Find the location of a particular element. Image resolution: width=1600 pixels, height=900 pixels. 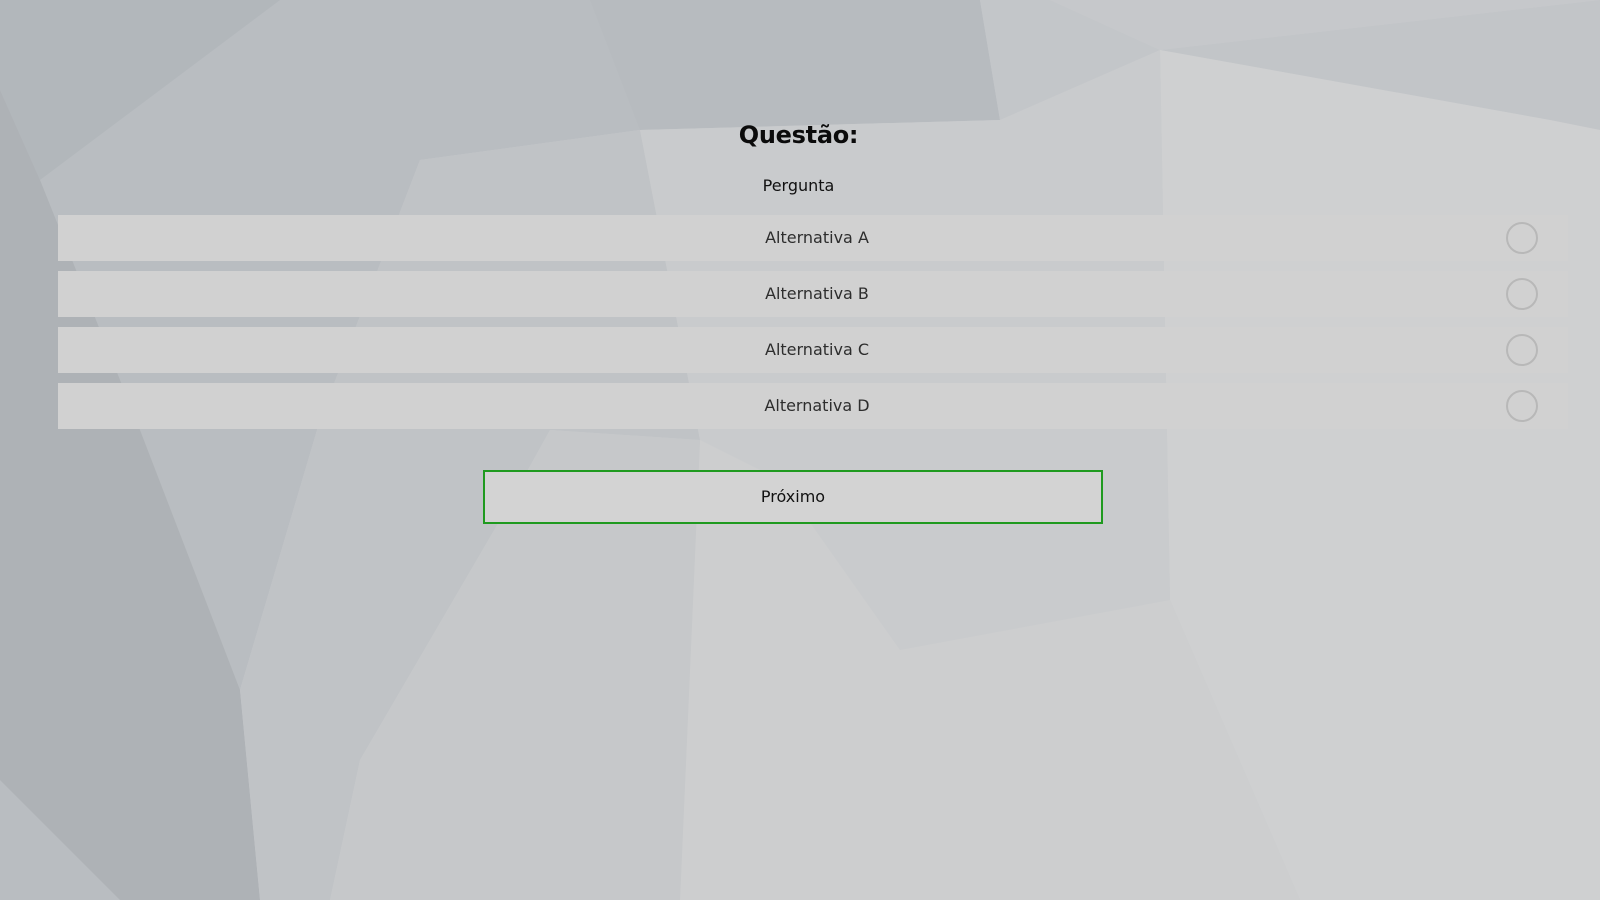

option-b-radio is located at coordinates (1522, 294).